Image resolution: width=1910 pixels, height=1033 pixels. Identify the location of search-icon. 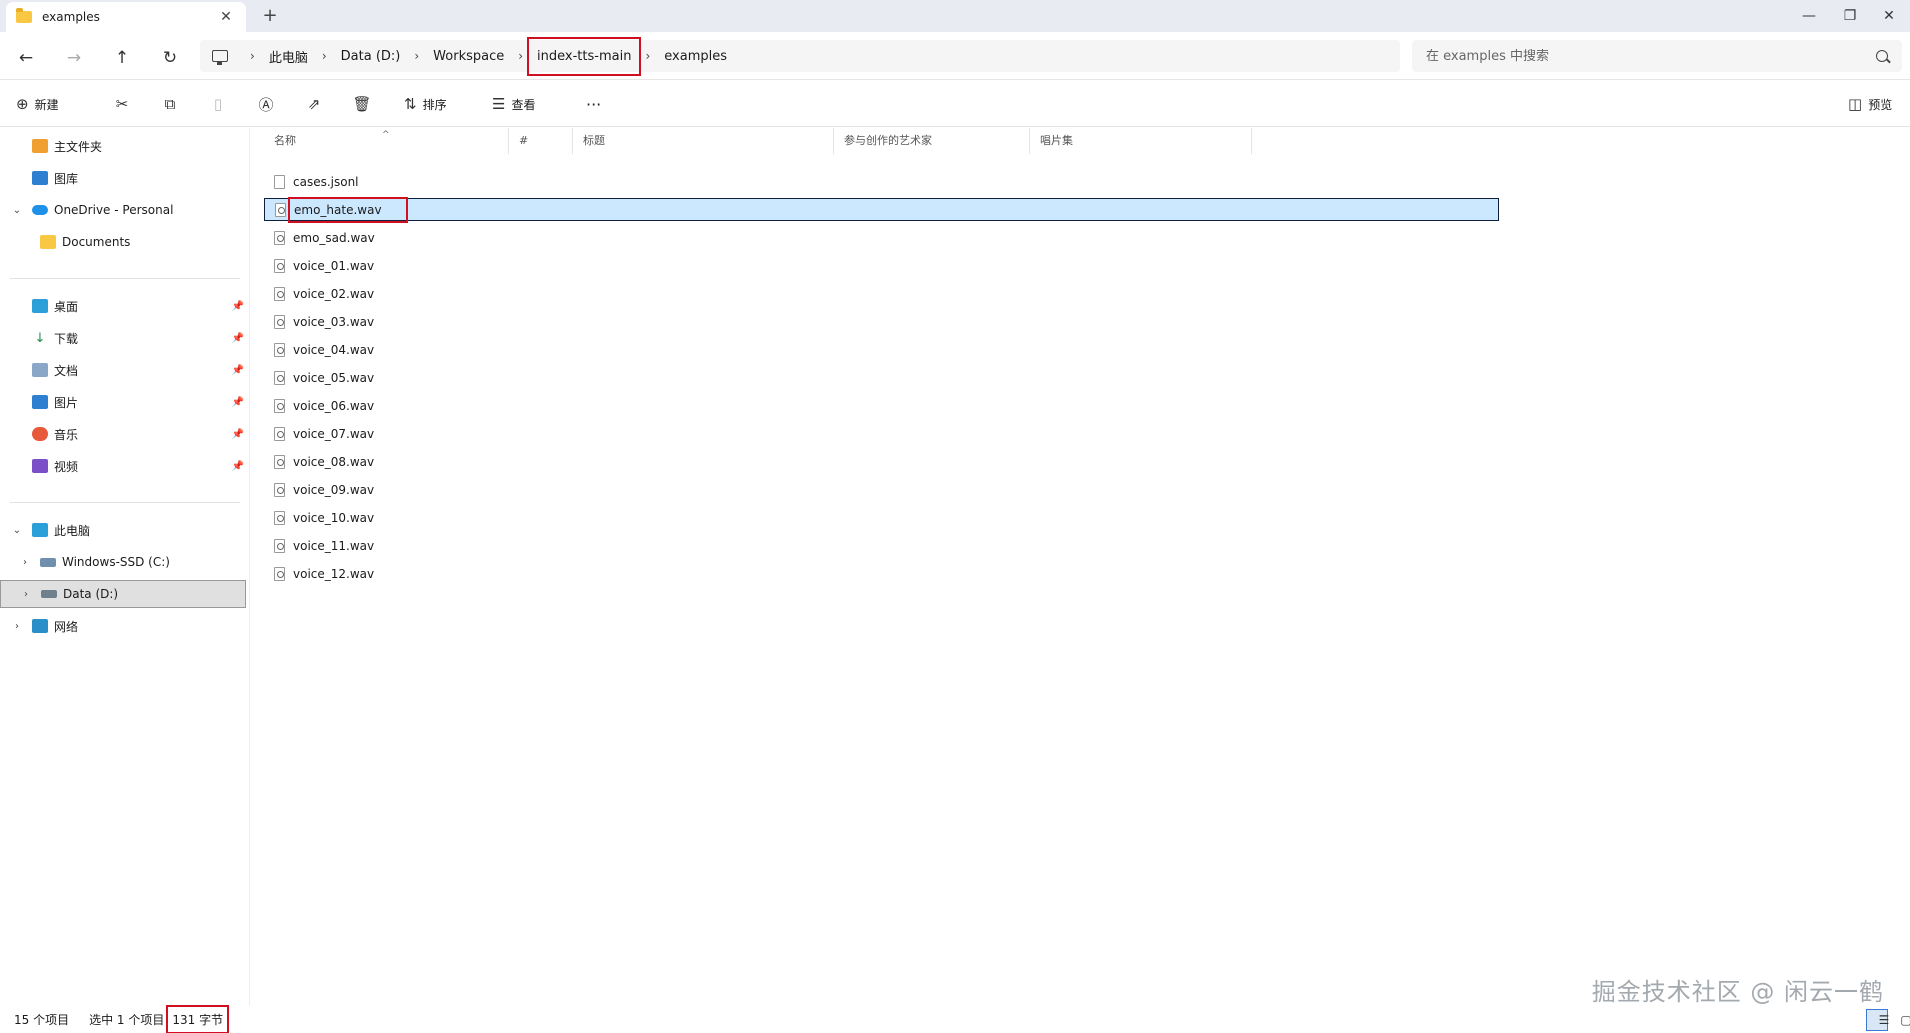
(1882, 56).